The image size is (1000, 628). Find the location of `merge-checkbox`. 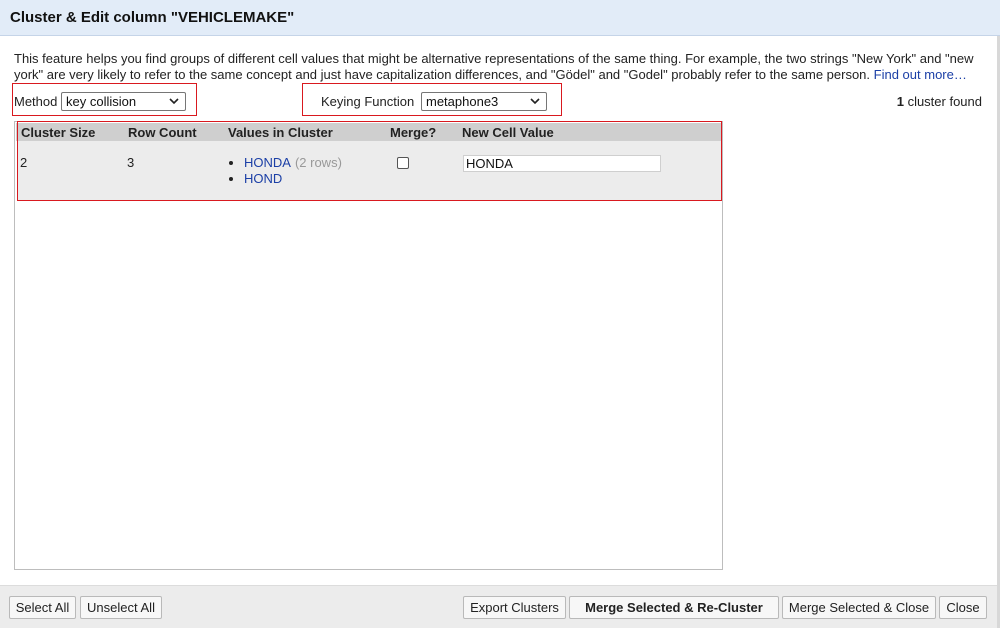

merge-checkbox is located at coordinates (403, 163).